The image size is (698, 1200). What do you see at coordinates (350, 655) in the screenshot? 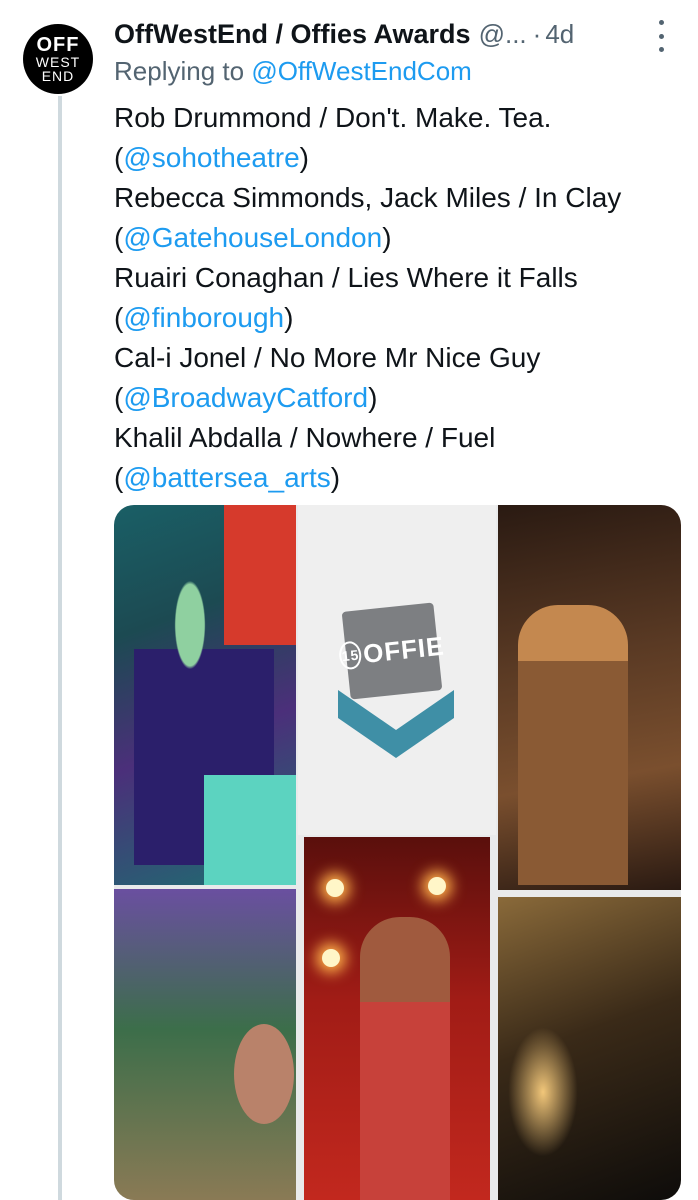
I see `offie-badge-number: 15` at bounding box center [350, 655].